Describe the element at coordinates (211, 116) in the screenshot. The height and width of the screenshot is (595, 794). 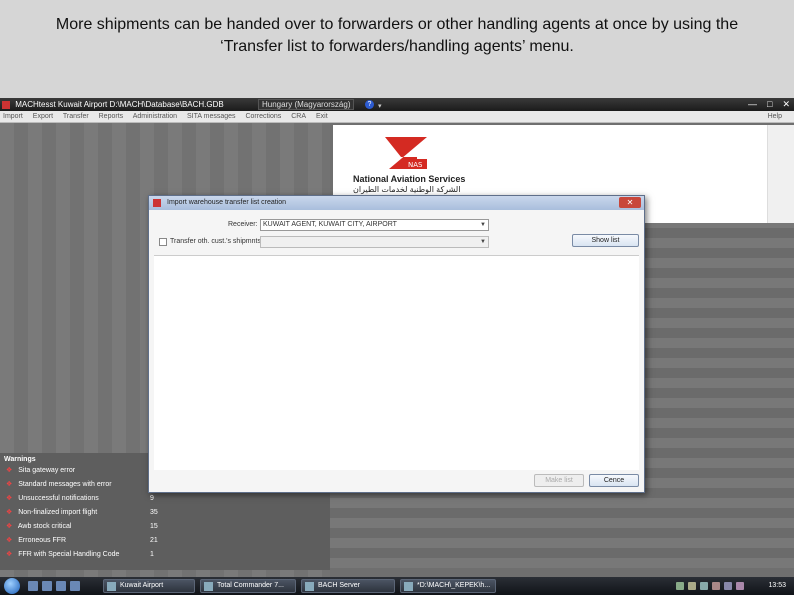
I see `menu-item-sita-messages: SITA messages` at that location.